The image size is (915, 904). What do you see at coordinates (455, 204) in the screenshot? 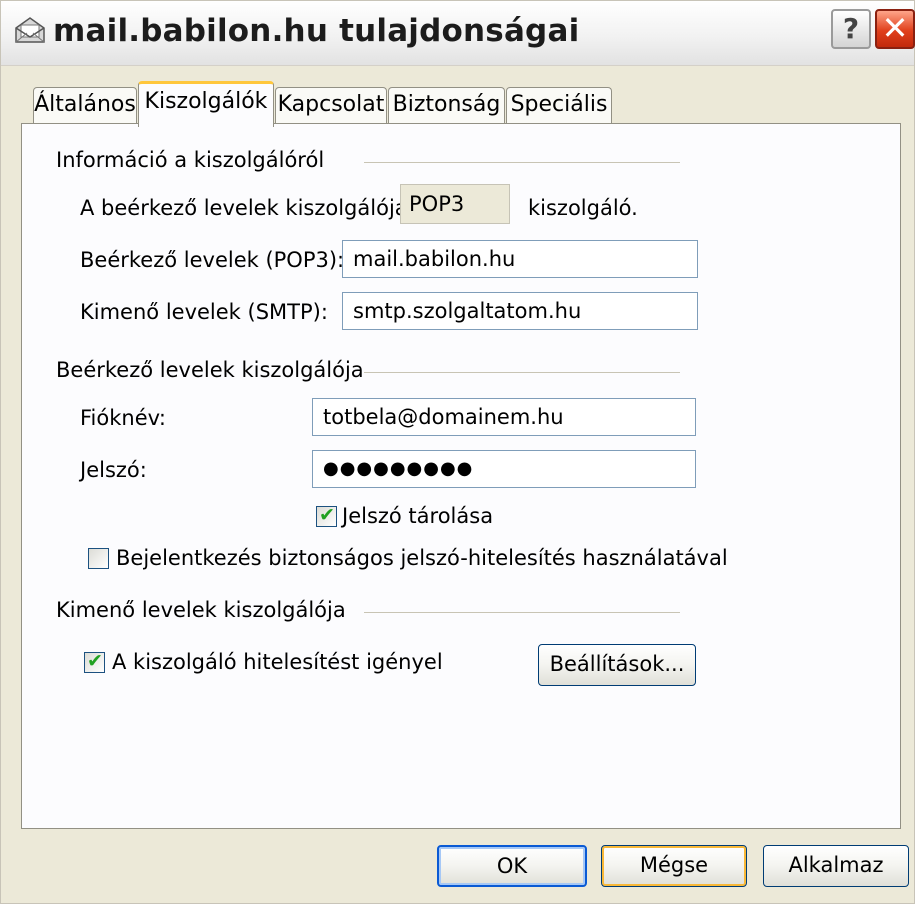
I see `incoming-server-type-field: POP3` at bounding box center [455, 204].